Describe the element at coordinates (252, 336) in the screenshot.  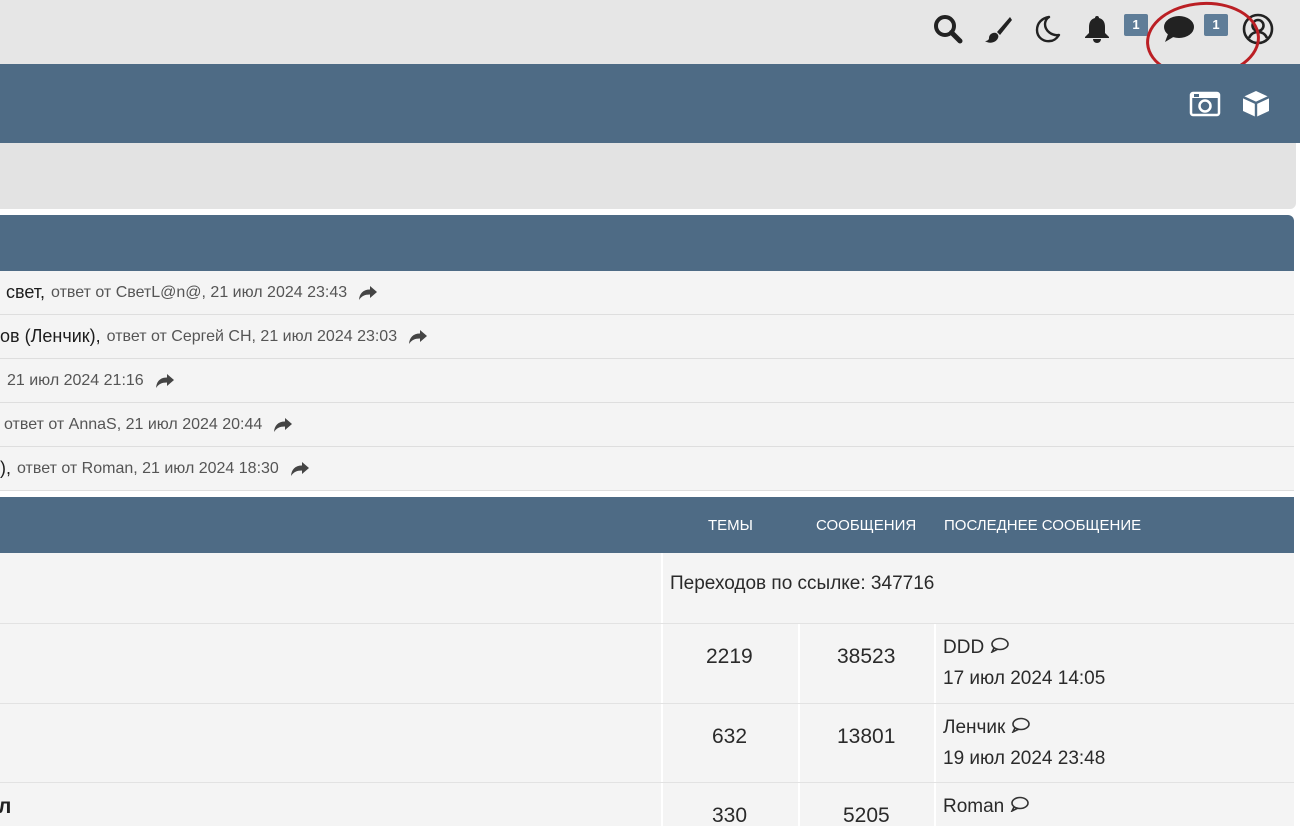
I see `topic-meta: ответ от Сергей СН, 21 июл 2024 23:03` at that location.